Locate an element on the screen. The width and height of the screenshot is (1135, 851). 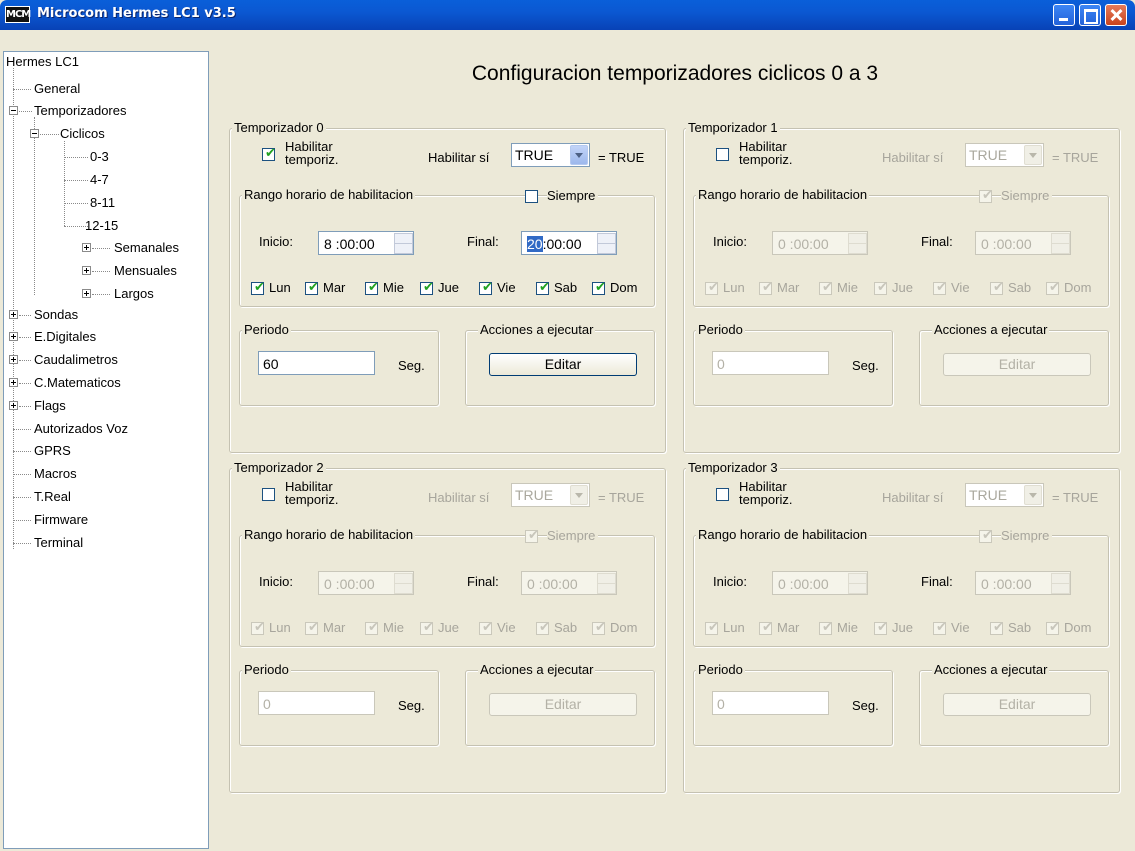
siempre-checkbox is located at coordinates (531, 196).